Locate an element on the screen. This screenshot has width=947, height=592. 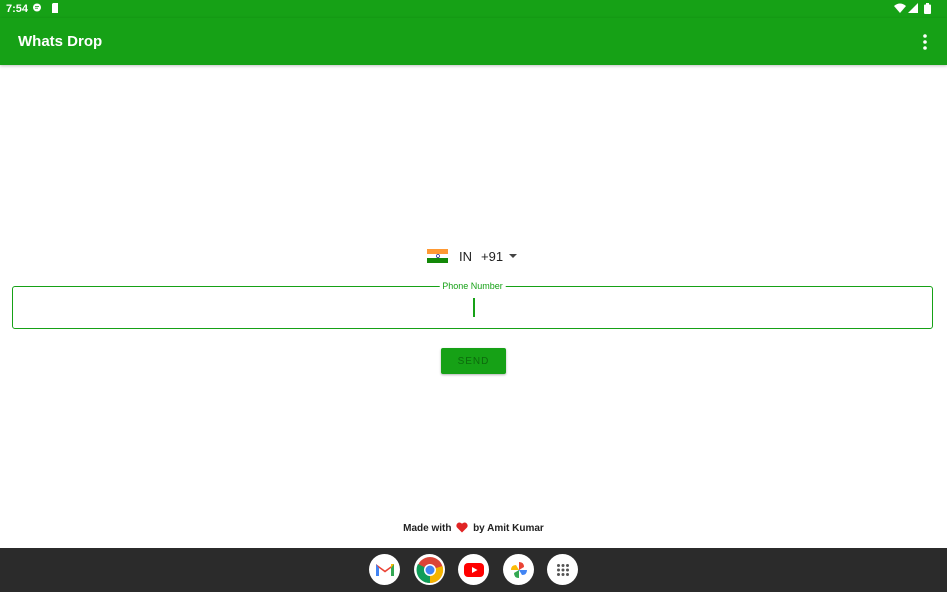
phone-number-input is located at coordinates (474, 308).